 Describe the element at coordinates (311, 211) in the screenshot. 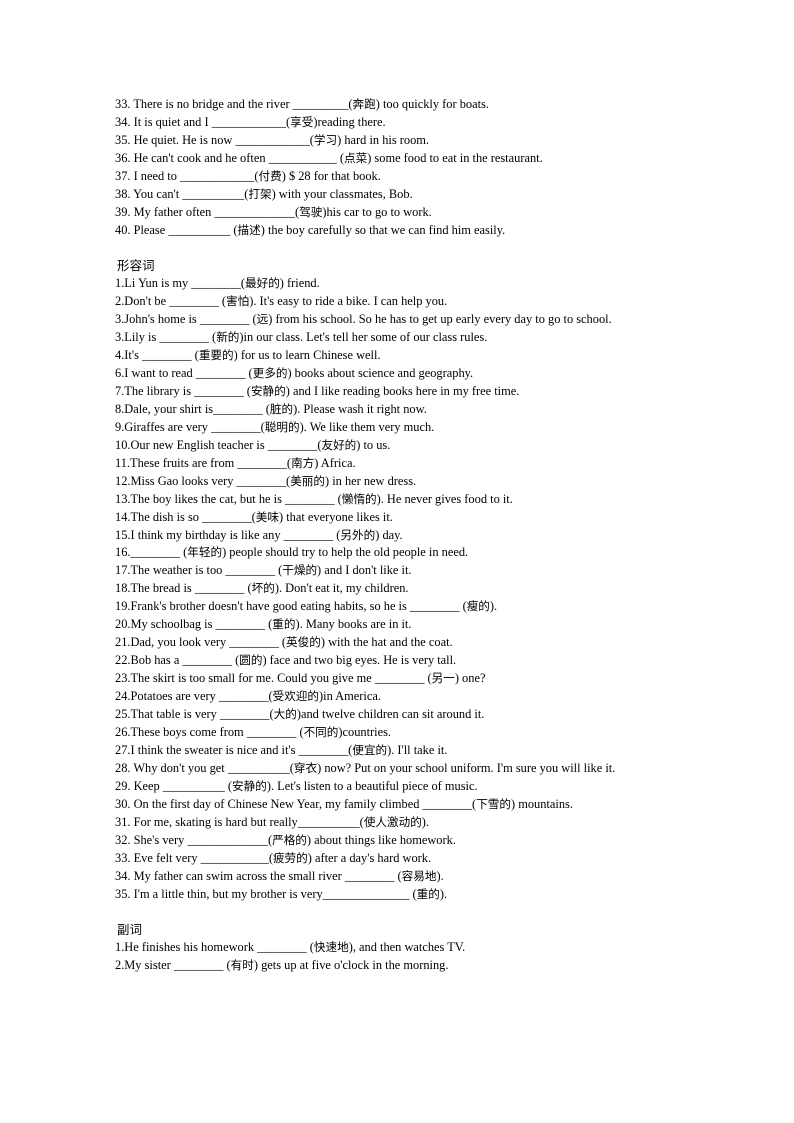

I see `chinese-hint: 驾驶` at that location.